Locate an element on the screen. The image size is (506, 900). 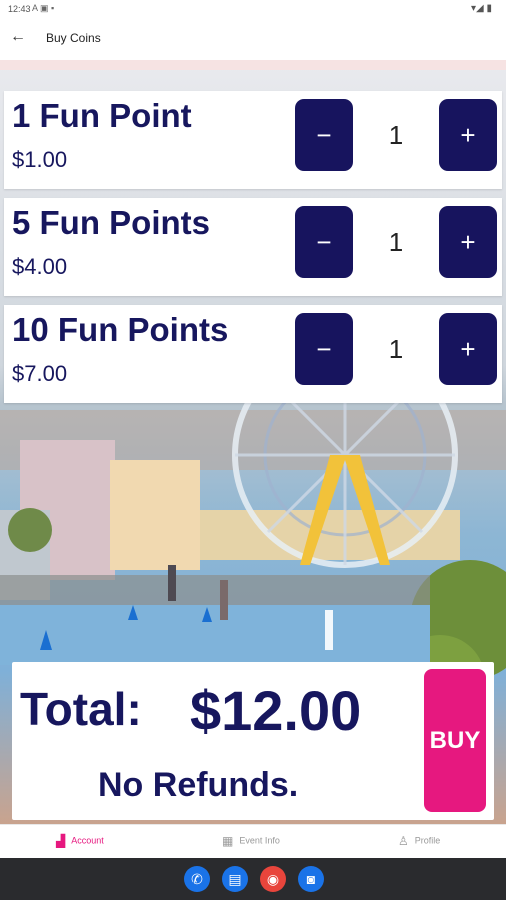
messages-icon: ▤ is located at coordinates (235, 879).